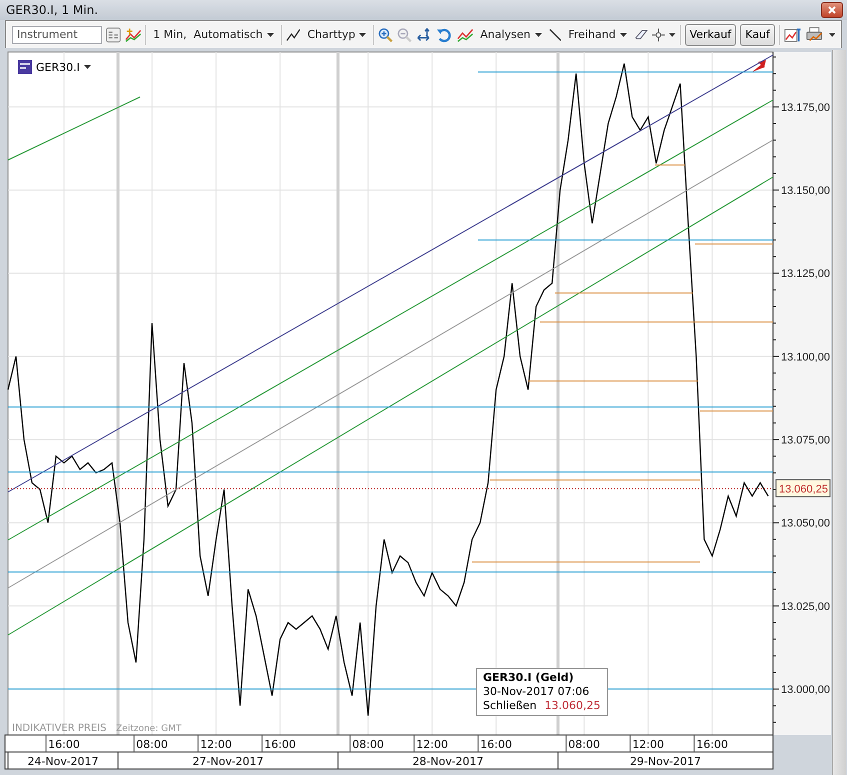  Describe the element at coordinates (805, 606) in the screenshot. I see `y-axis-label: 13.025,00` at that location.